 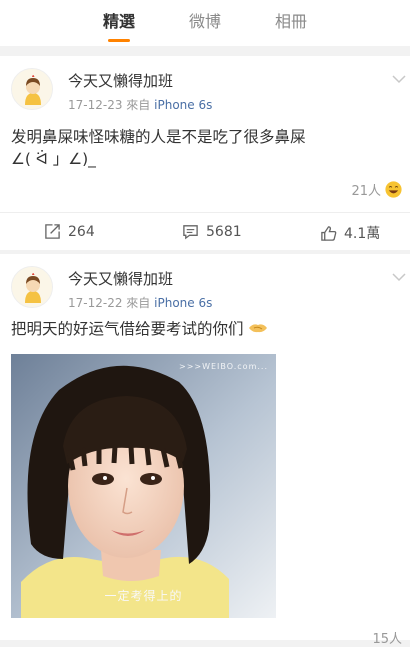 I want to click on reaction-count: 15人, so click(x=387, y=639).